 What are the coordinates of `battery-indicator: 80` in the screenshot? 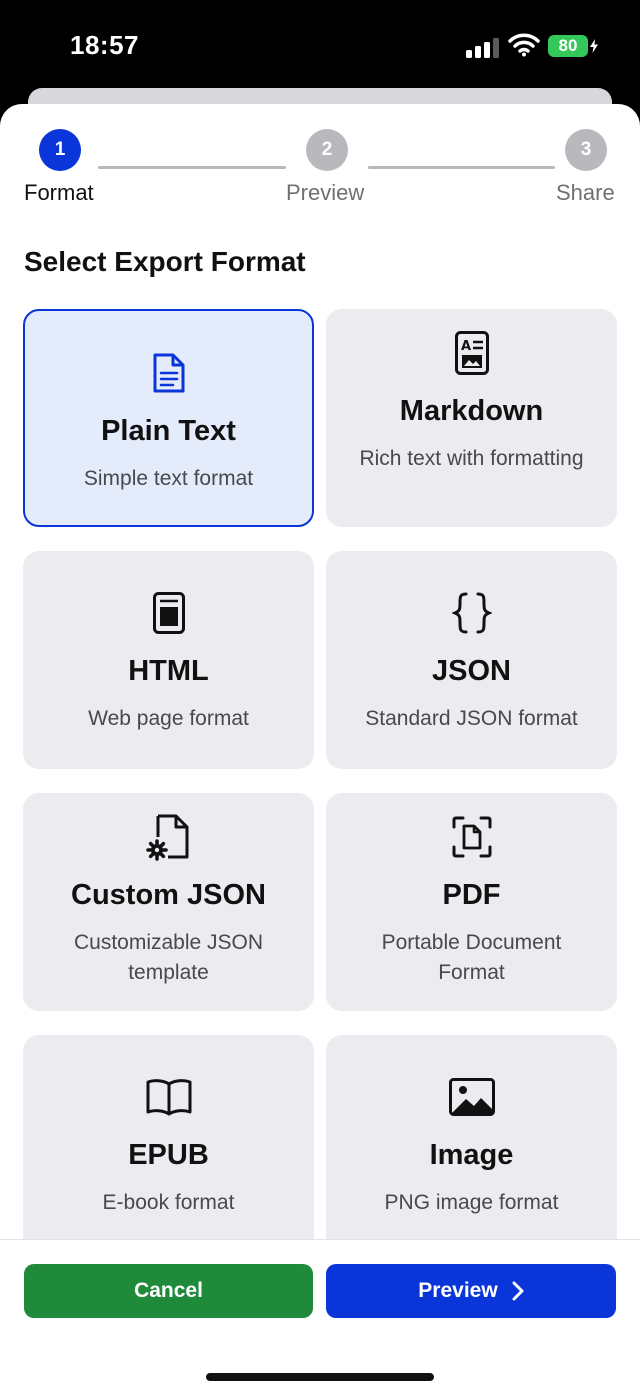 It's located at (568, 46).